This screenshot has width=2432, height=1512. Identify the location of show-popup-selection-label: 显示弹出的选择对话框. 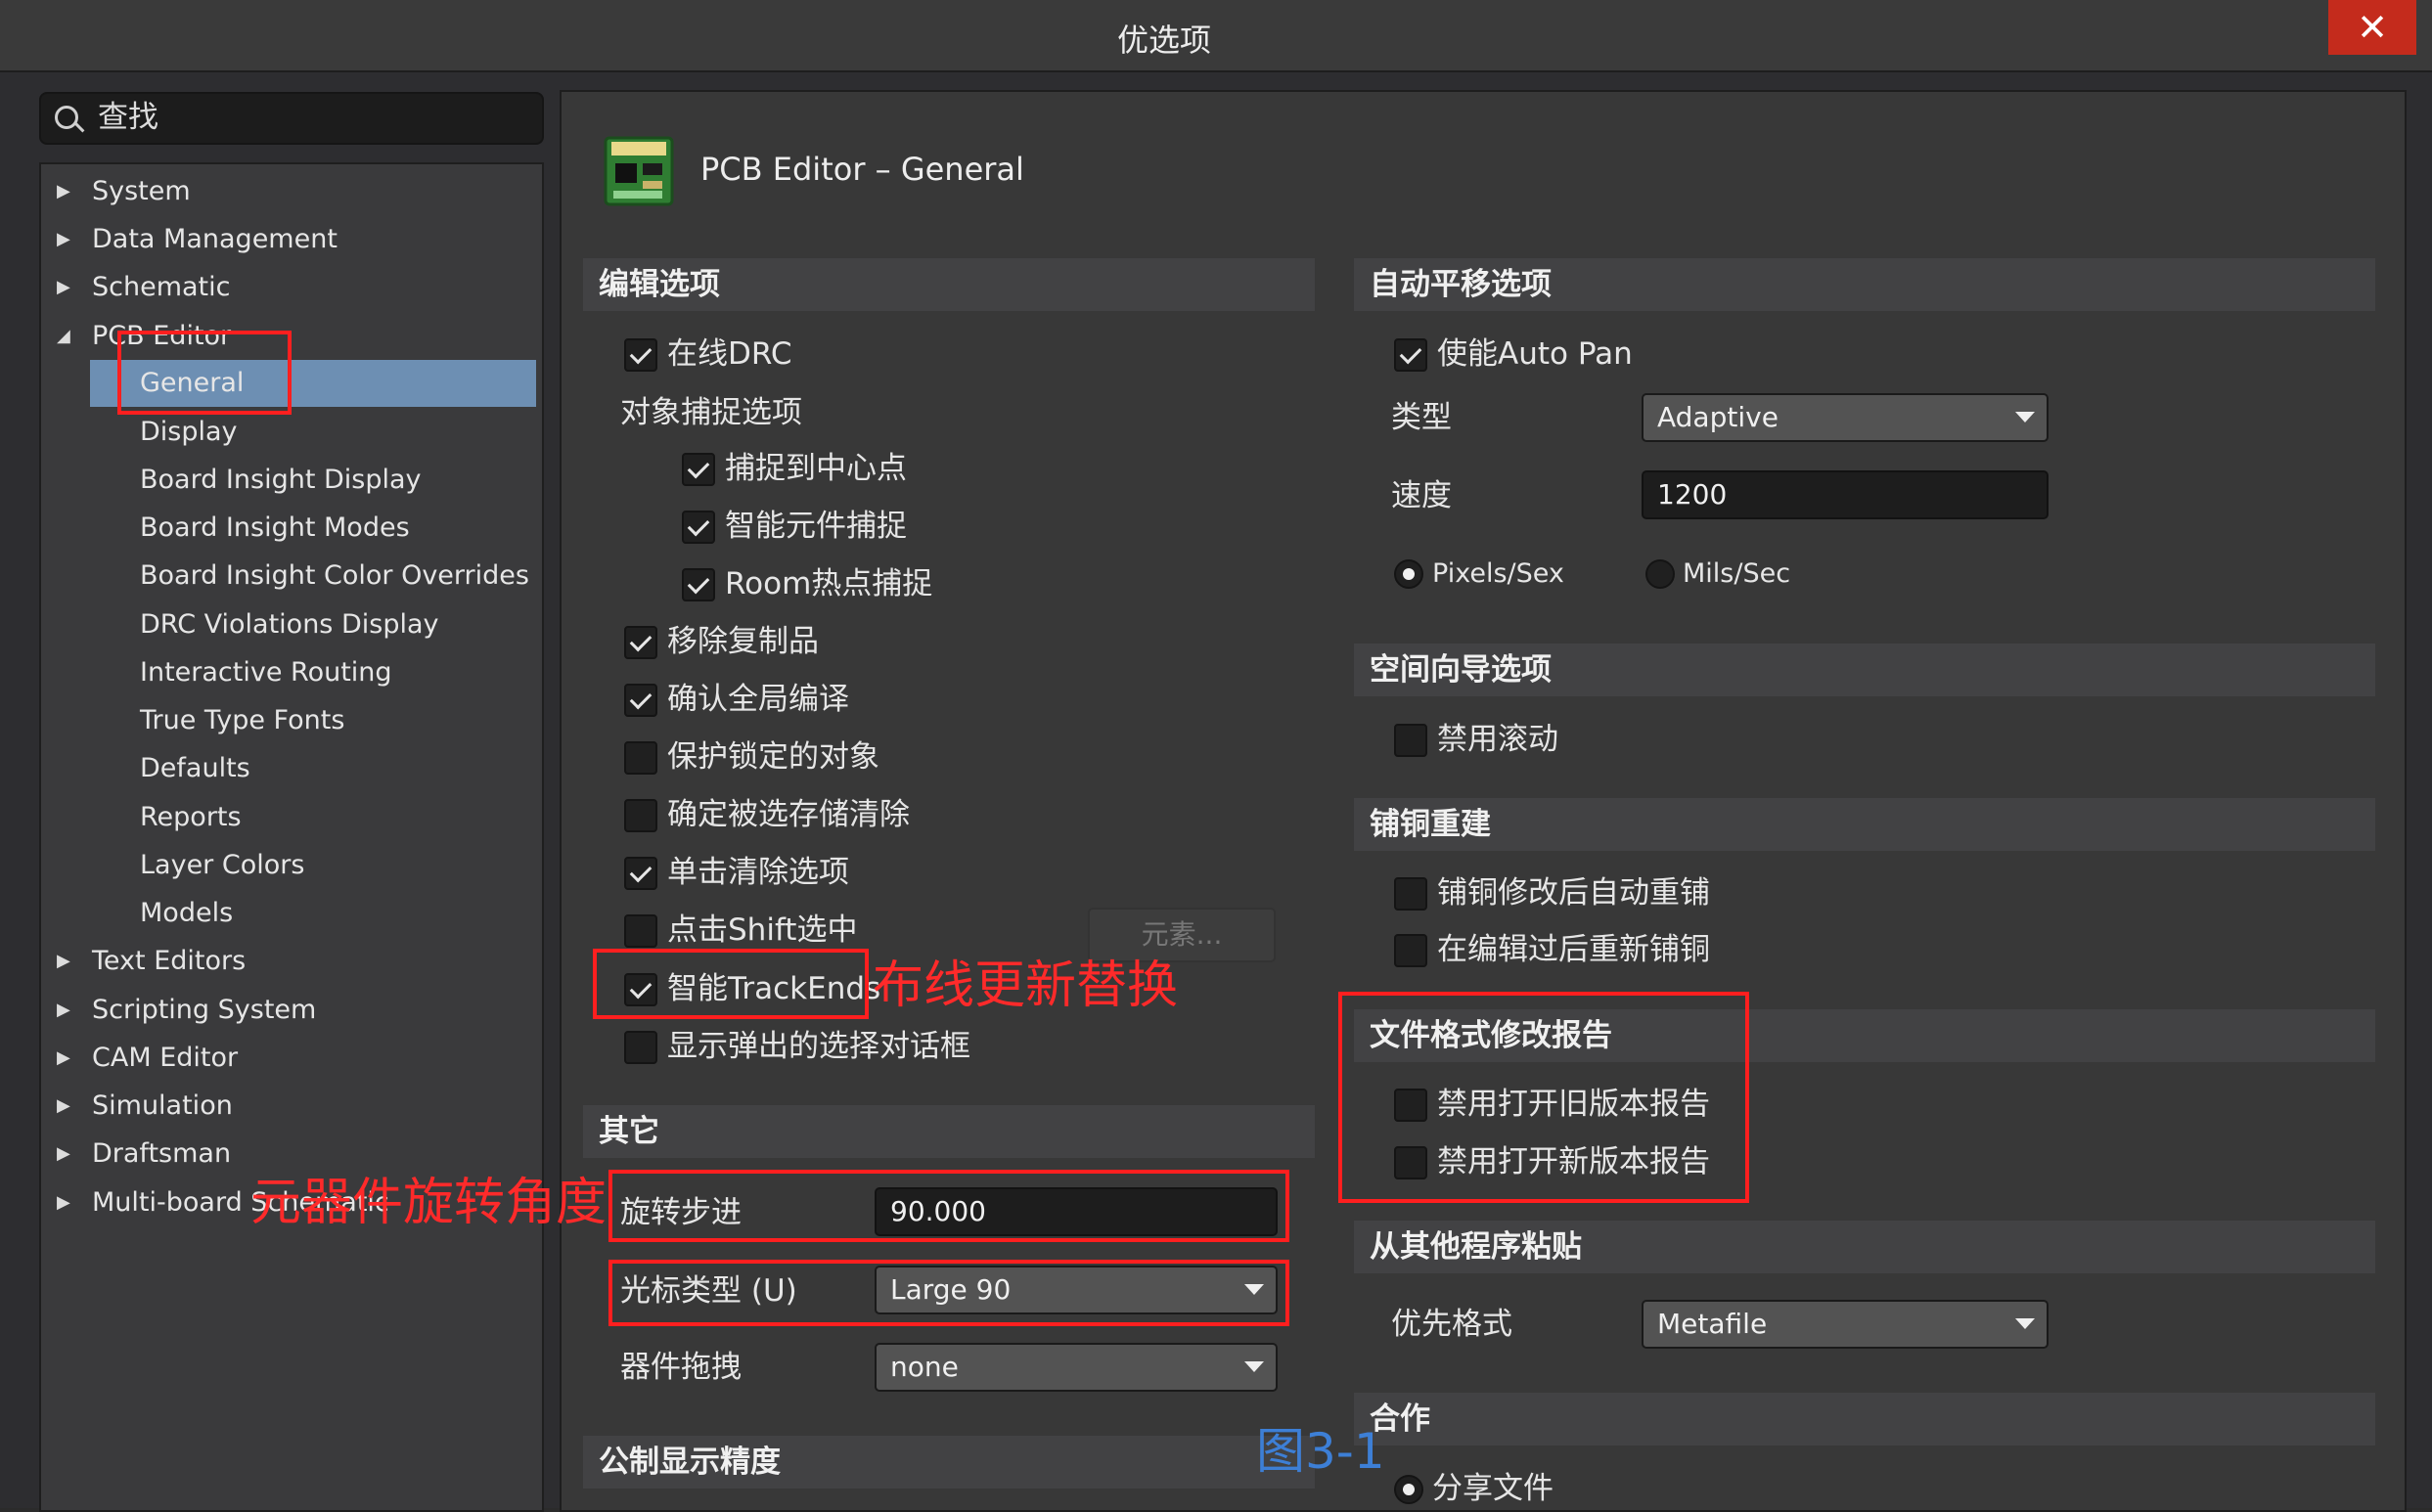
(818, 1046).